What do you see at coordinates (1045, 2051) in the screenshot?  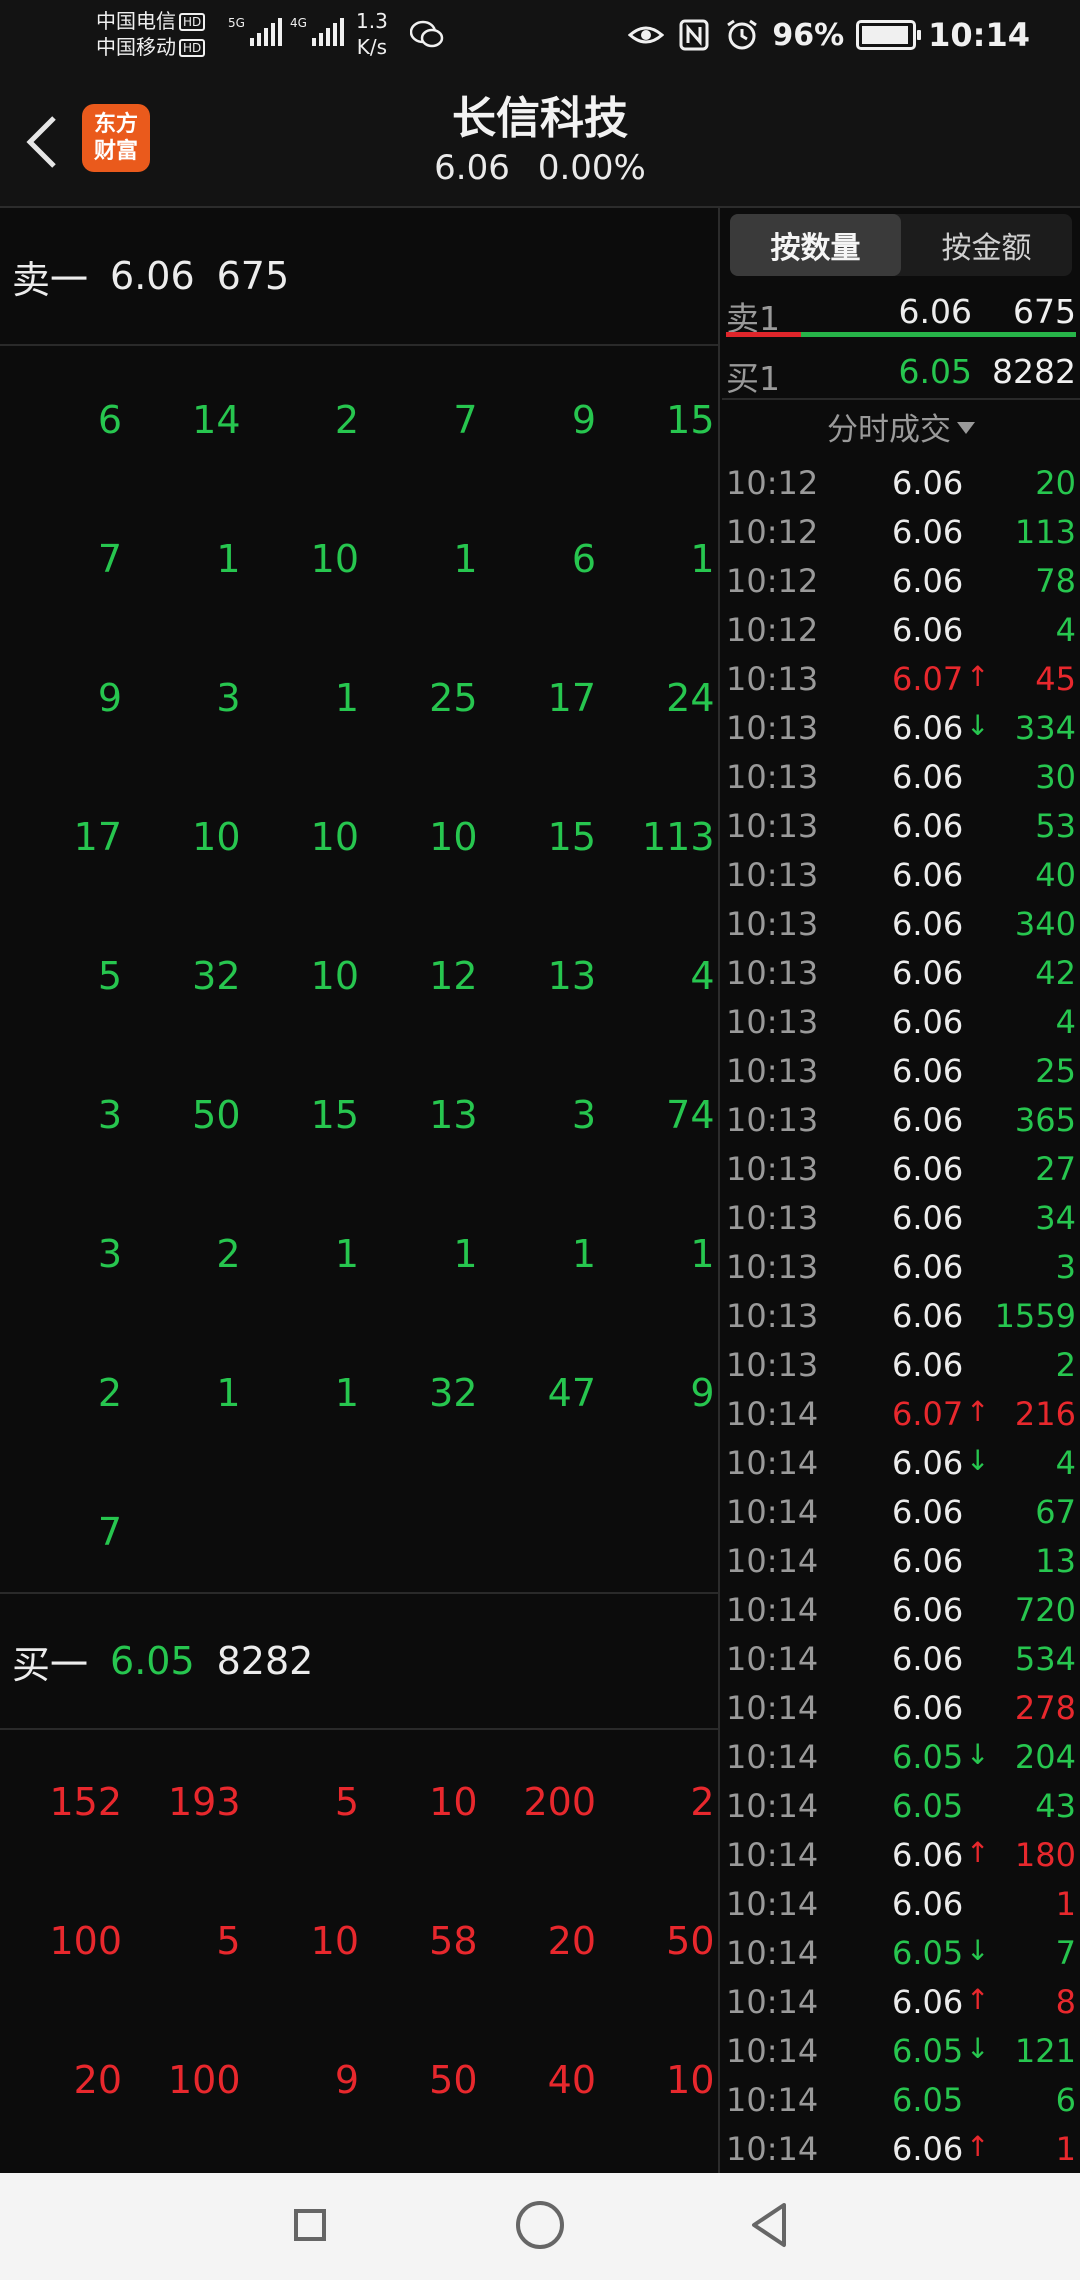 I see `trade-volume: 121` at bounding box center [1045, 2051].